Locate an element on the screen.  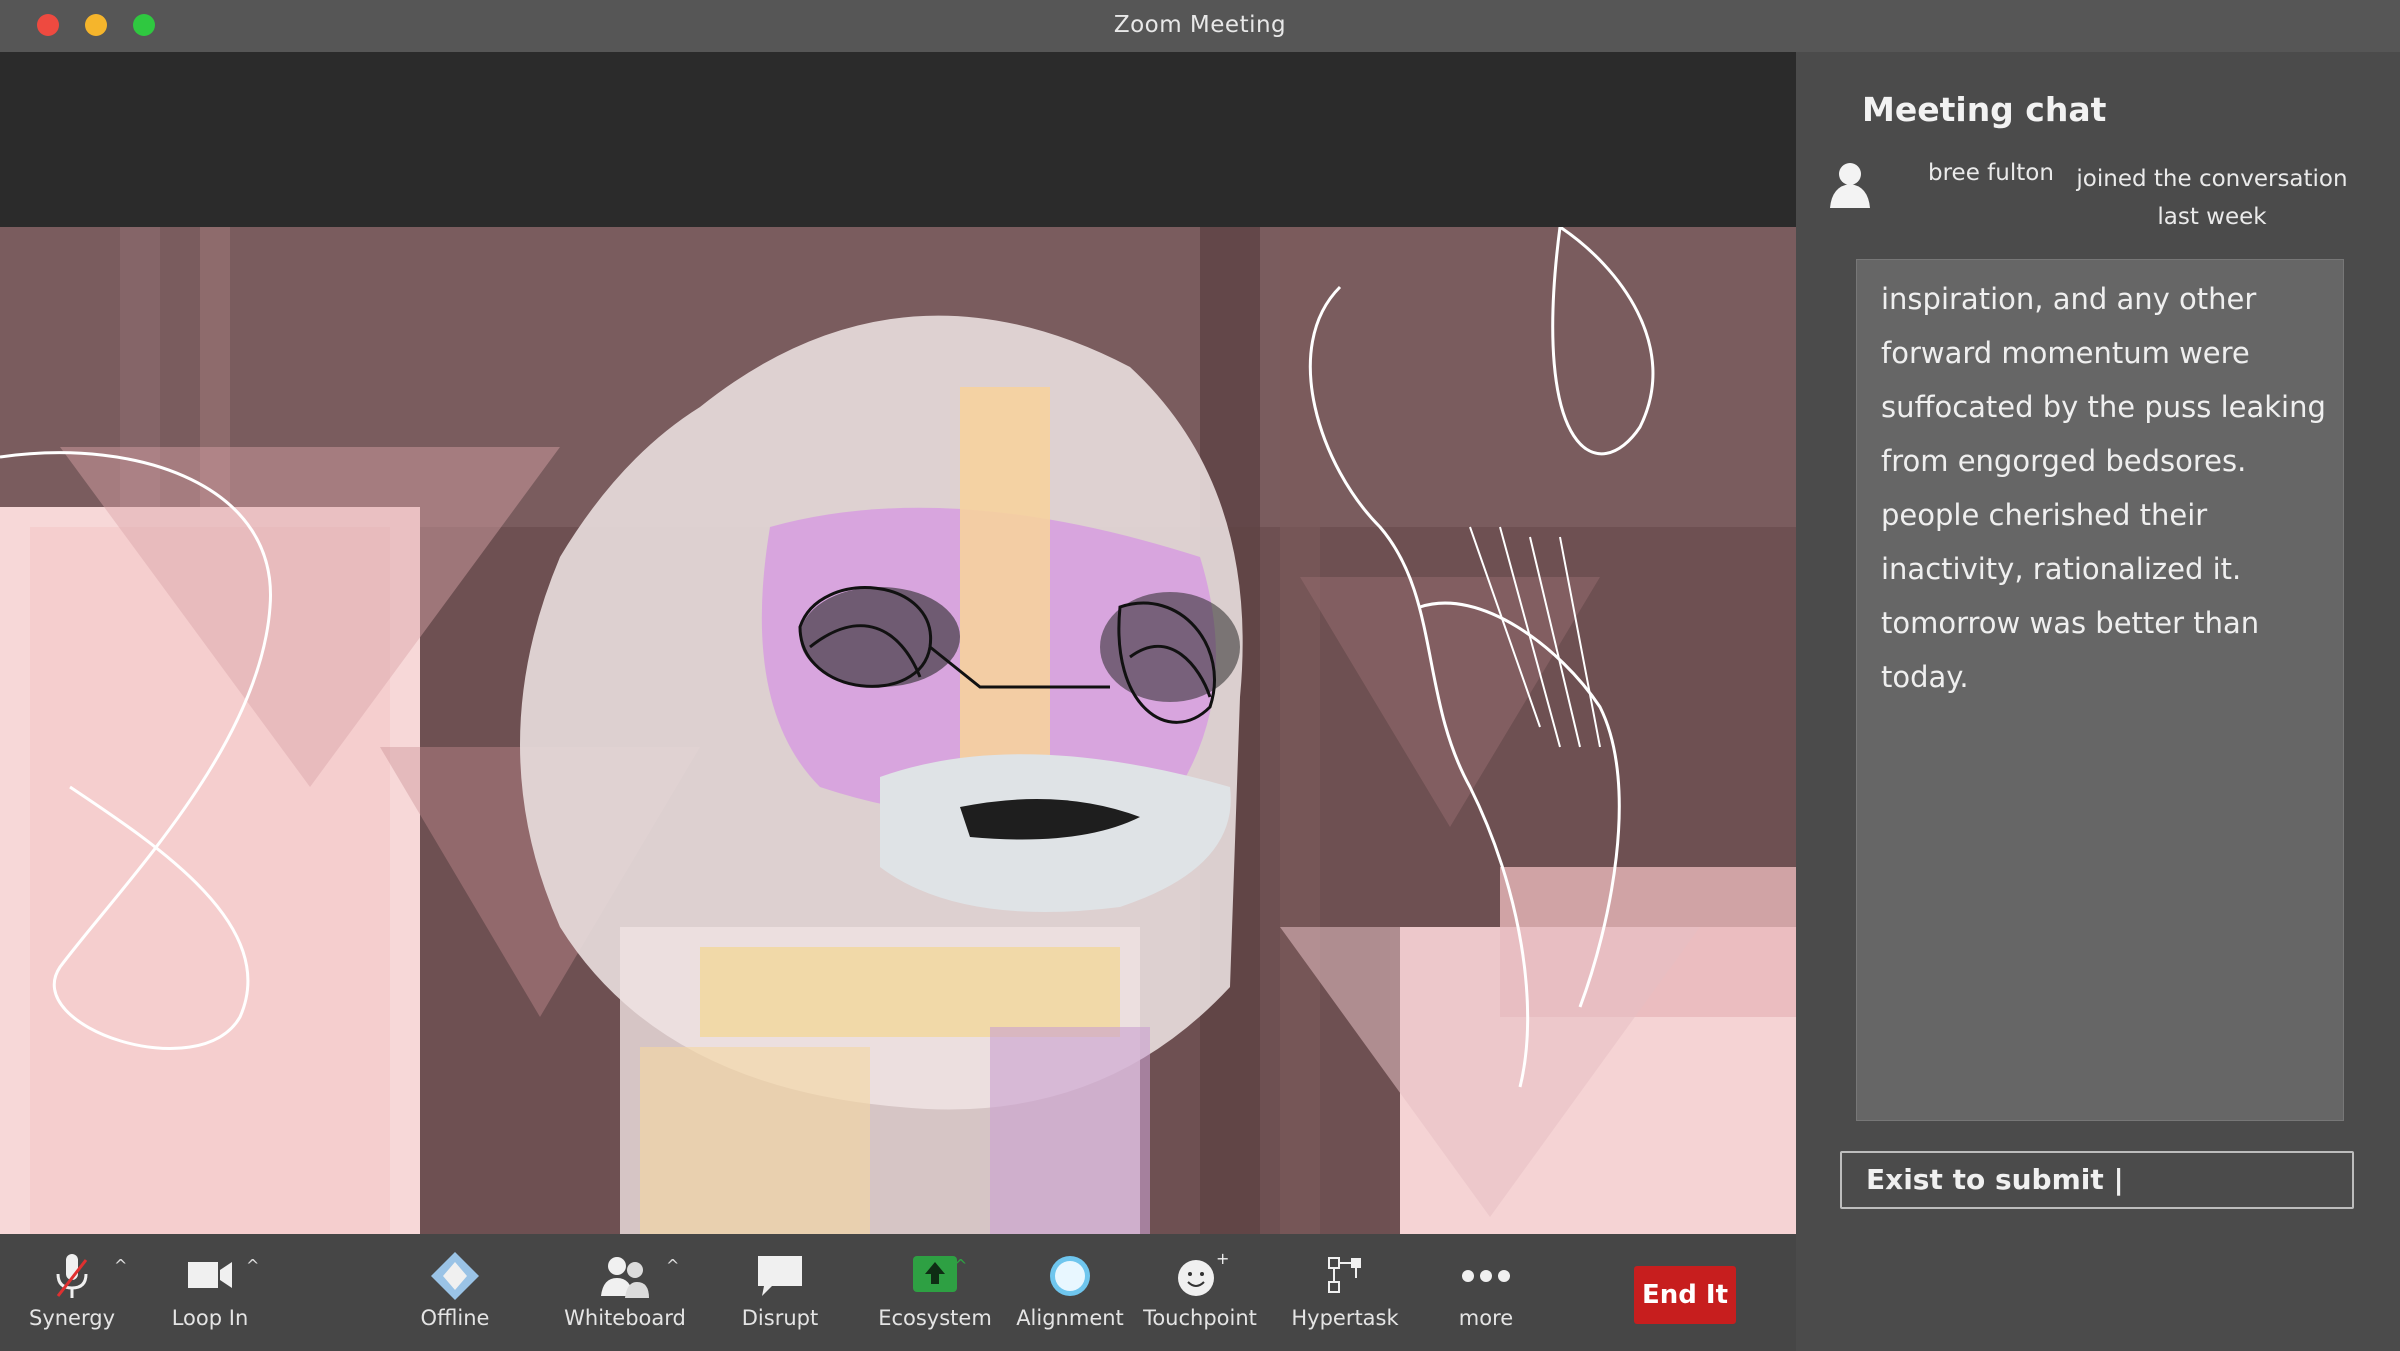
disrupt-label: Disrupt is located at coordinates (780, 1318).